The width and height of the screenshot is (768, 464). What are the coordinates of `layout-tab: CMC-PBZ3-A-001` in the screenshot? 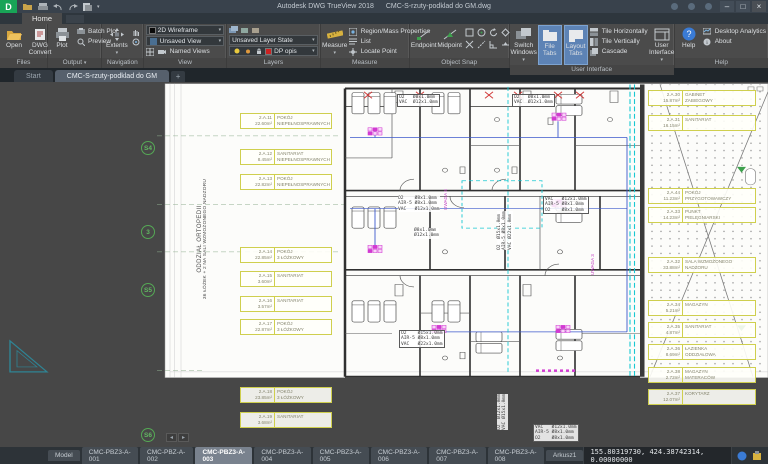 It's located at (110, 455).